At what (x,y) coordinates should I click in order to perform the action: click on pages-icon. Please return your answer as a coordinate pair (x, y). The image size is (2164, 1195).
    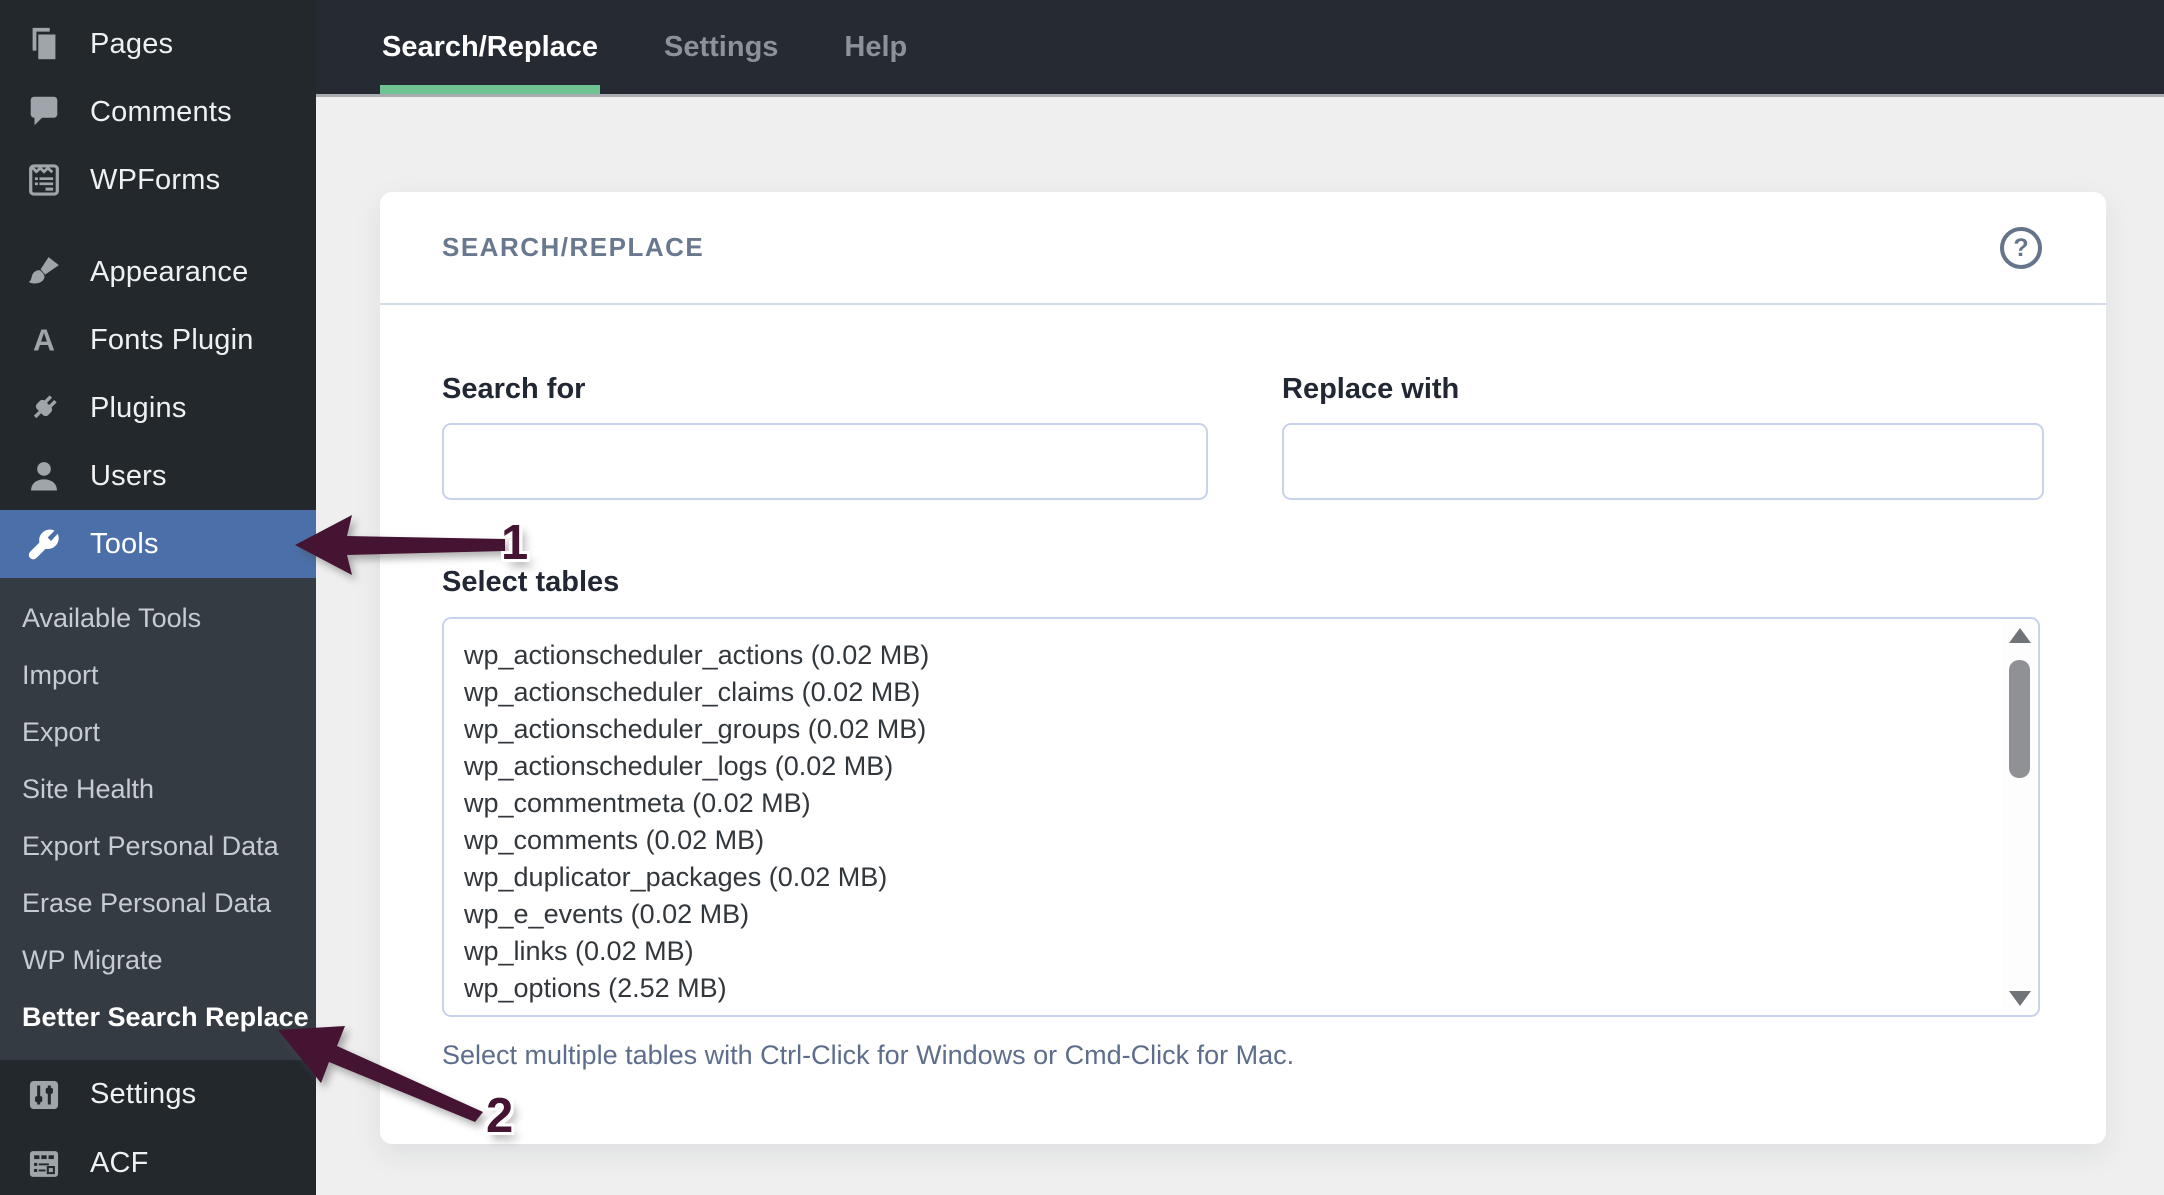
    Looking at the image, I should click on (44, 44).